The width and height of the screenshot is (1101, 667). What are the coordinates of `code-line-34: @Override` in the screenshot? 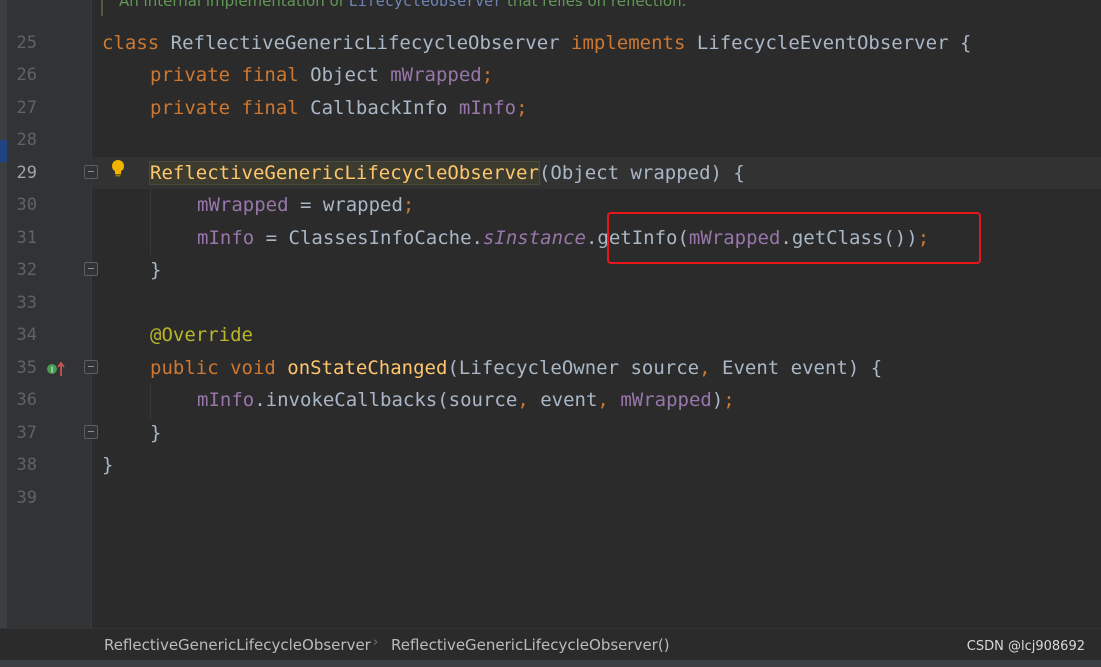 It's located at (201, 335).